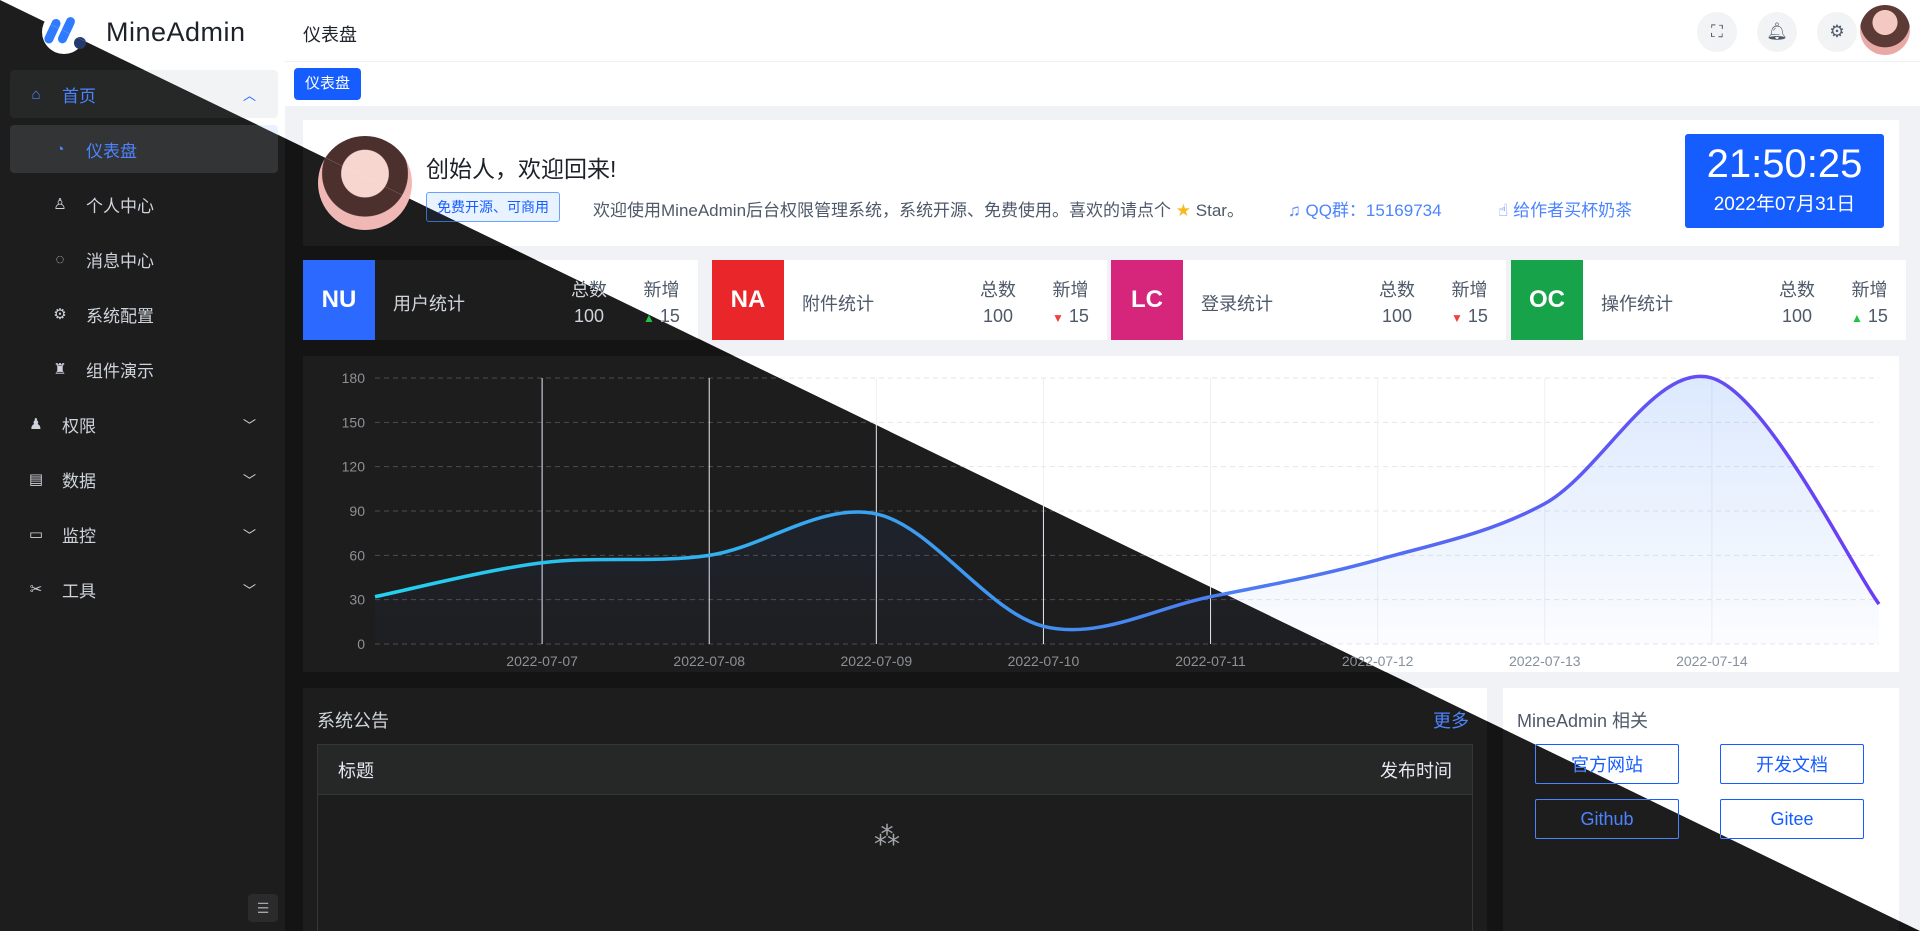  What do you see at coordinates (357, 555) in the screenshot?
I see `y-tick-label: 60` at bounding box center [357, 555].